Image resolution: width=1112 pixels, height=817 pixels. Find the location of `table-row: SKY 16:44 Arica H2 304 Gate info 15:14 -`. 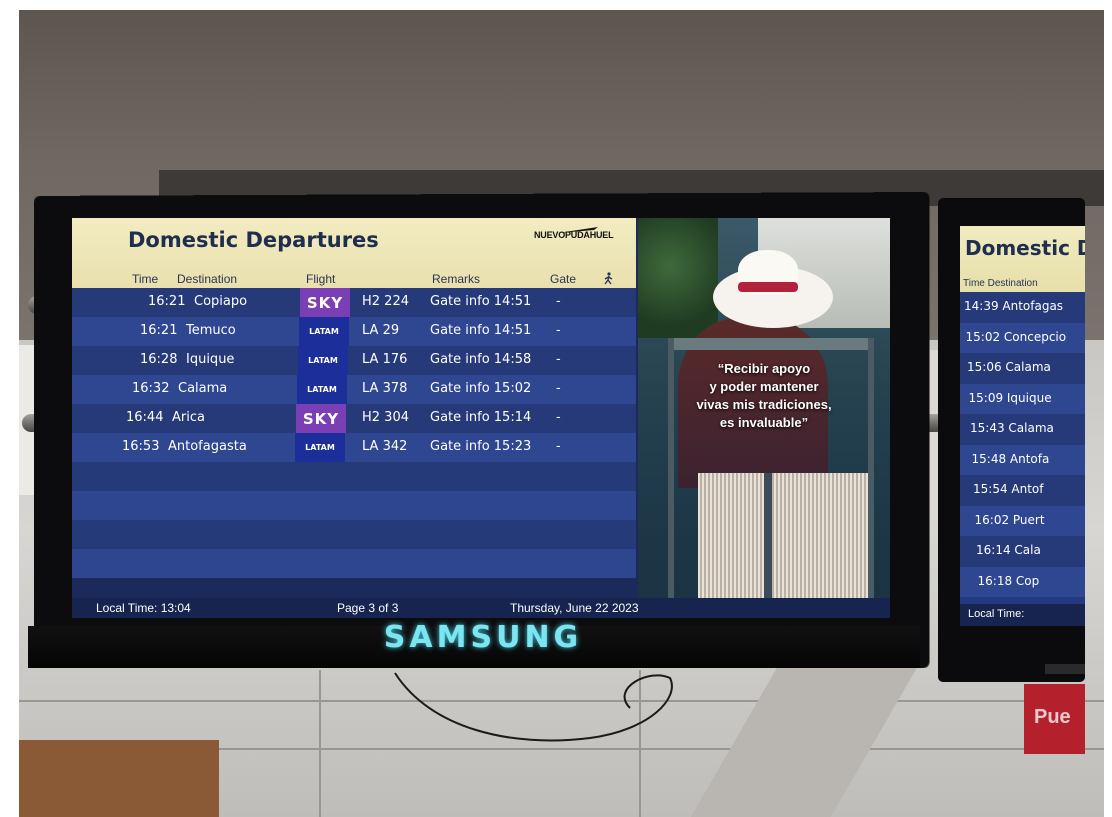

table-row: SKY 16:44 Arica H2 304 Gate info 15:14 - is located at coordinates (354, 418).